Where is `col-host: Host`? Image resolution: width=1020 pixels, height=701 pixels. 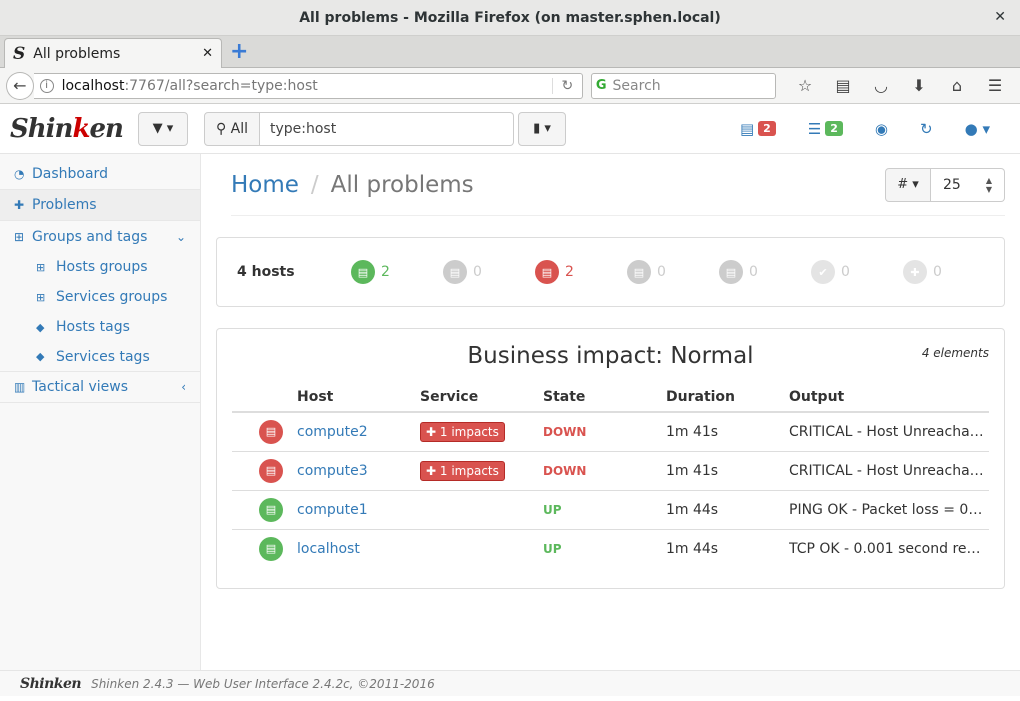
col-host: Host is located at coordinates (358, 398).